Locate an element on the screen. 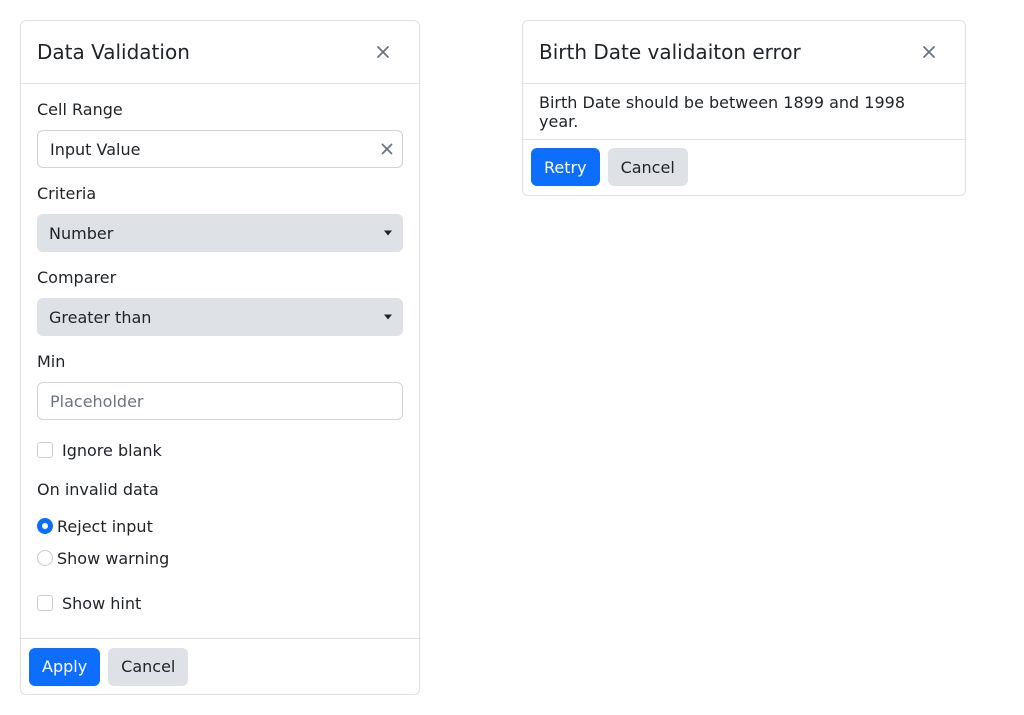  comparer-select: Greater than is located at coordinates (220, 317).